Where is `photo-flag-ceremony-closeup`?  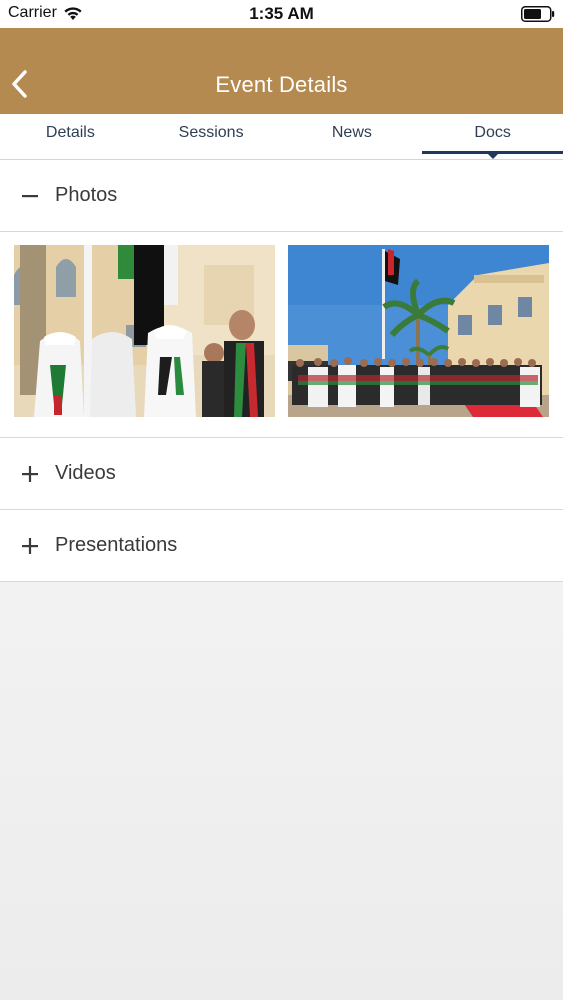 photo-flag-ceremony-closeup is located at coordinates (144, 331).